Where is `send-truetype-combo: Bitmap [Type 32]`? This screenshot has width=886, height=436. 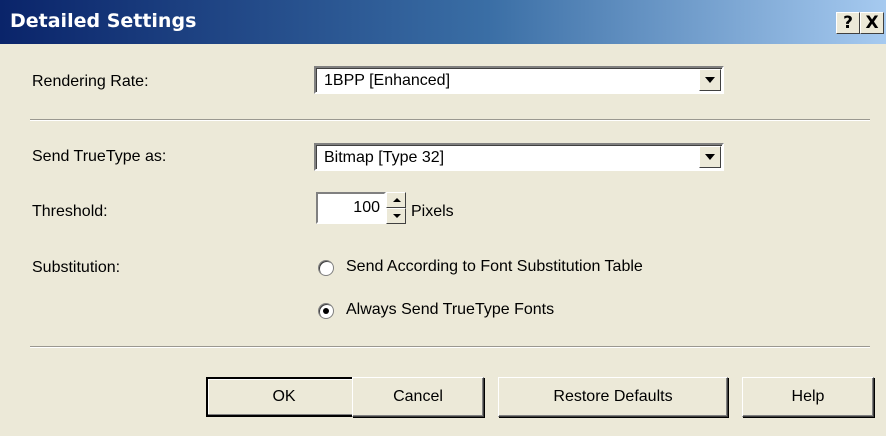 send-truetype-combo: Bitmap [Type 32] is located at coordinates (519, 157).